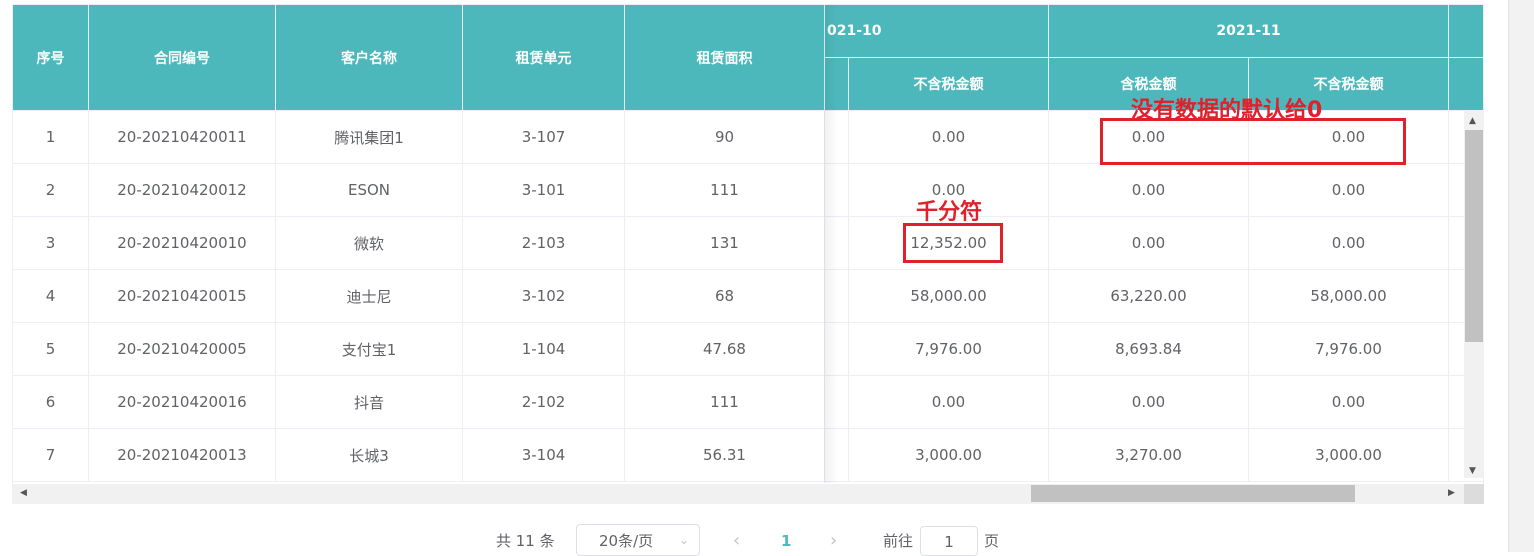 The width and height of the screenshot is (1534, 556). Describe the element at coordinates (736, 540) in the screenshot. I see `prev-page-icon: ‹` at that location.